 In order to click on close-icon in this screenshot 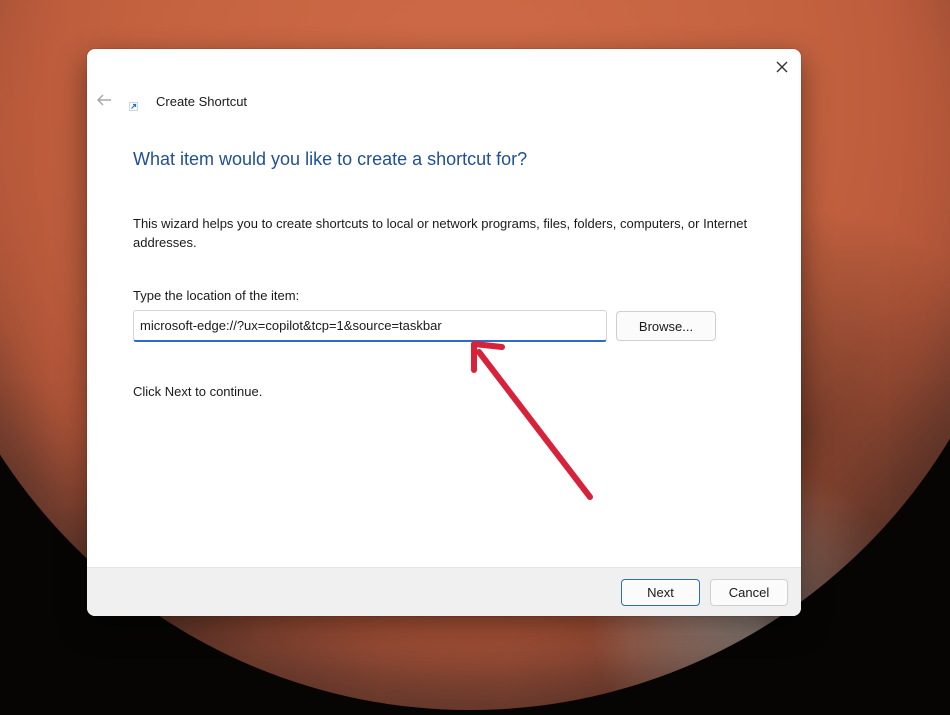, I will do `click(782, 67)`.